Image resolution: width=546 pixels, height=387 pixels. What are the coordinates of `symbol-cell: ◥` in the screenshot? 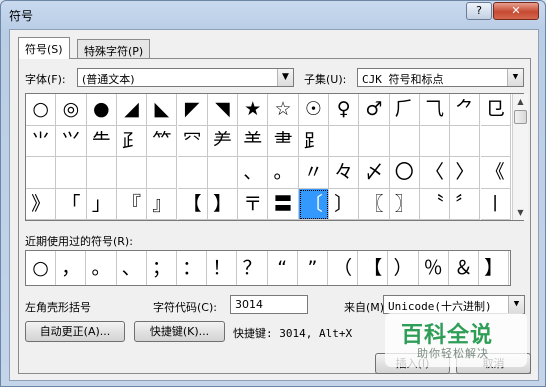 It's located at (223, 110).